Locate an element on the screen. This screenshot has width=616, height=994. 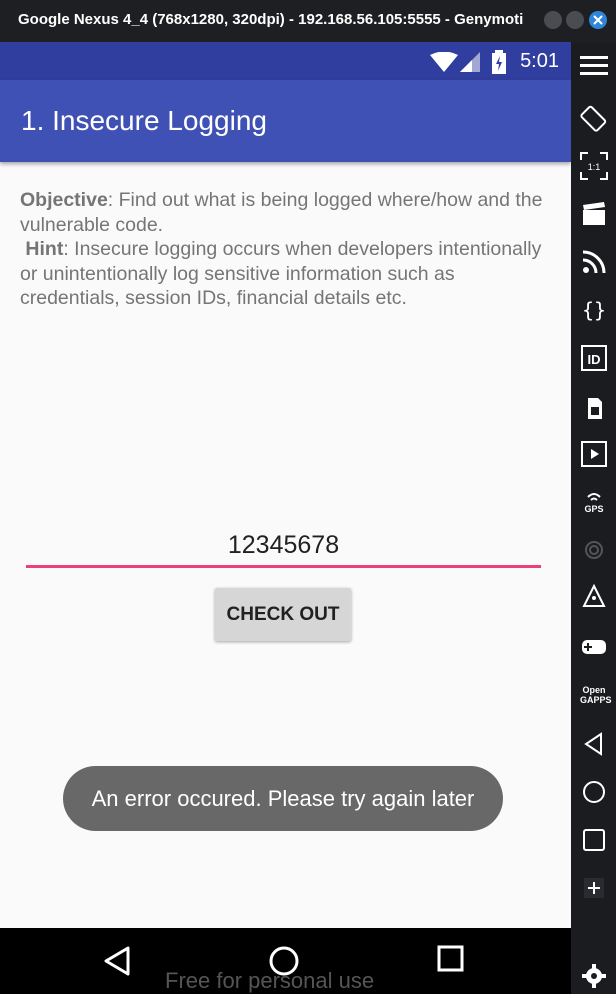
opengapps-icon: Open GAPPS is located at coordinates (596, 696).